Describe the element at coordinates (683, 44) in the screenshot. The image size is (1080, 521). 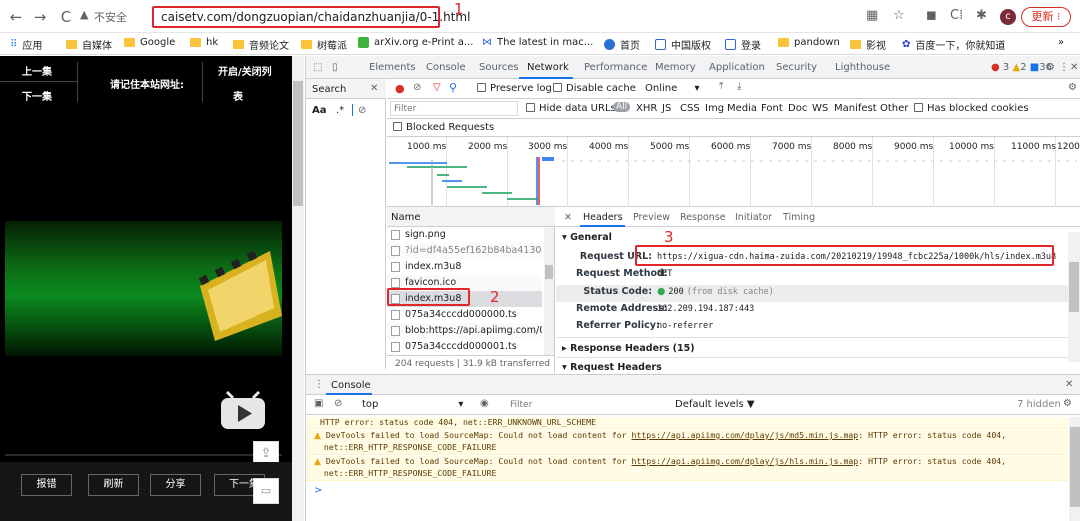
I see `bookmark-item: 中国版权` at that location.